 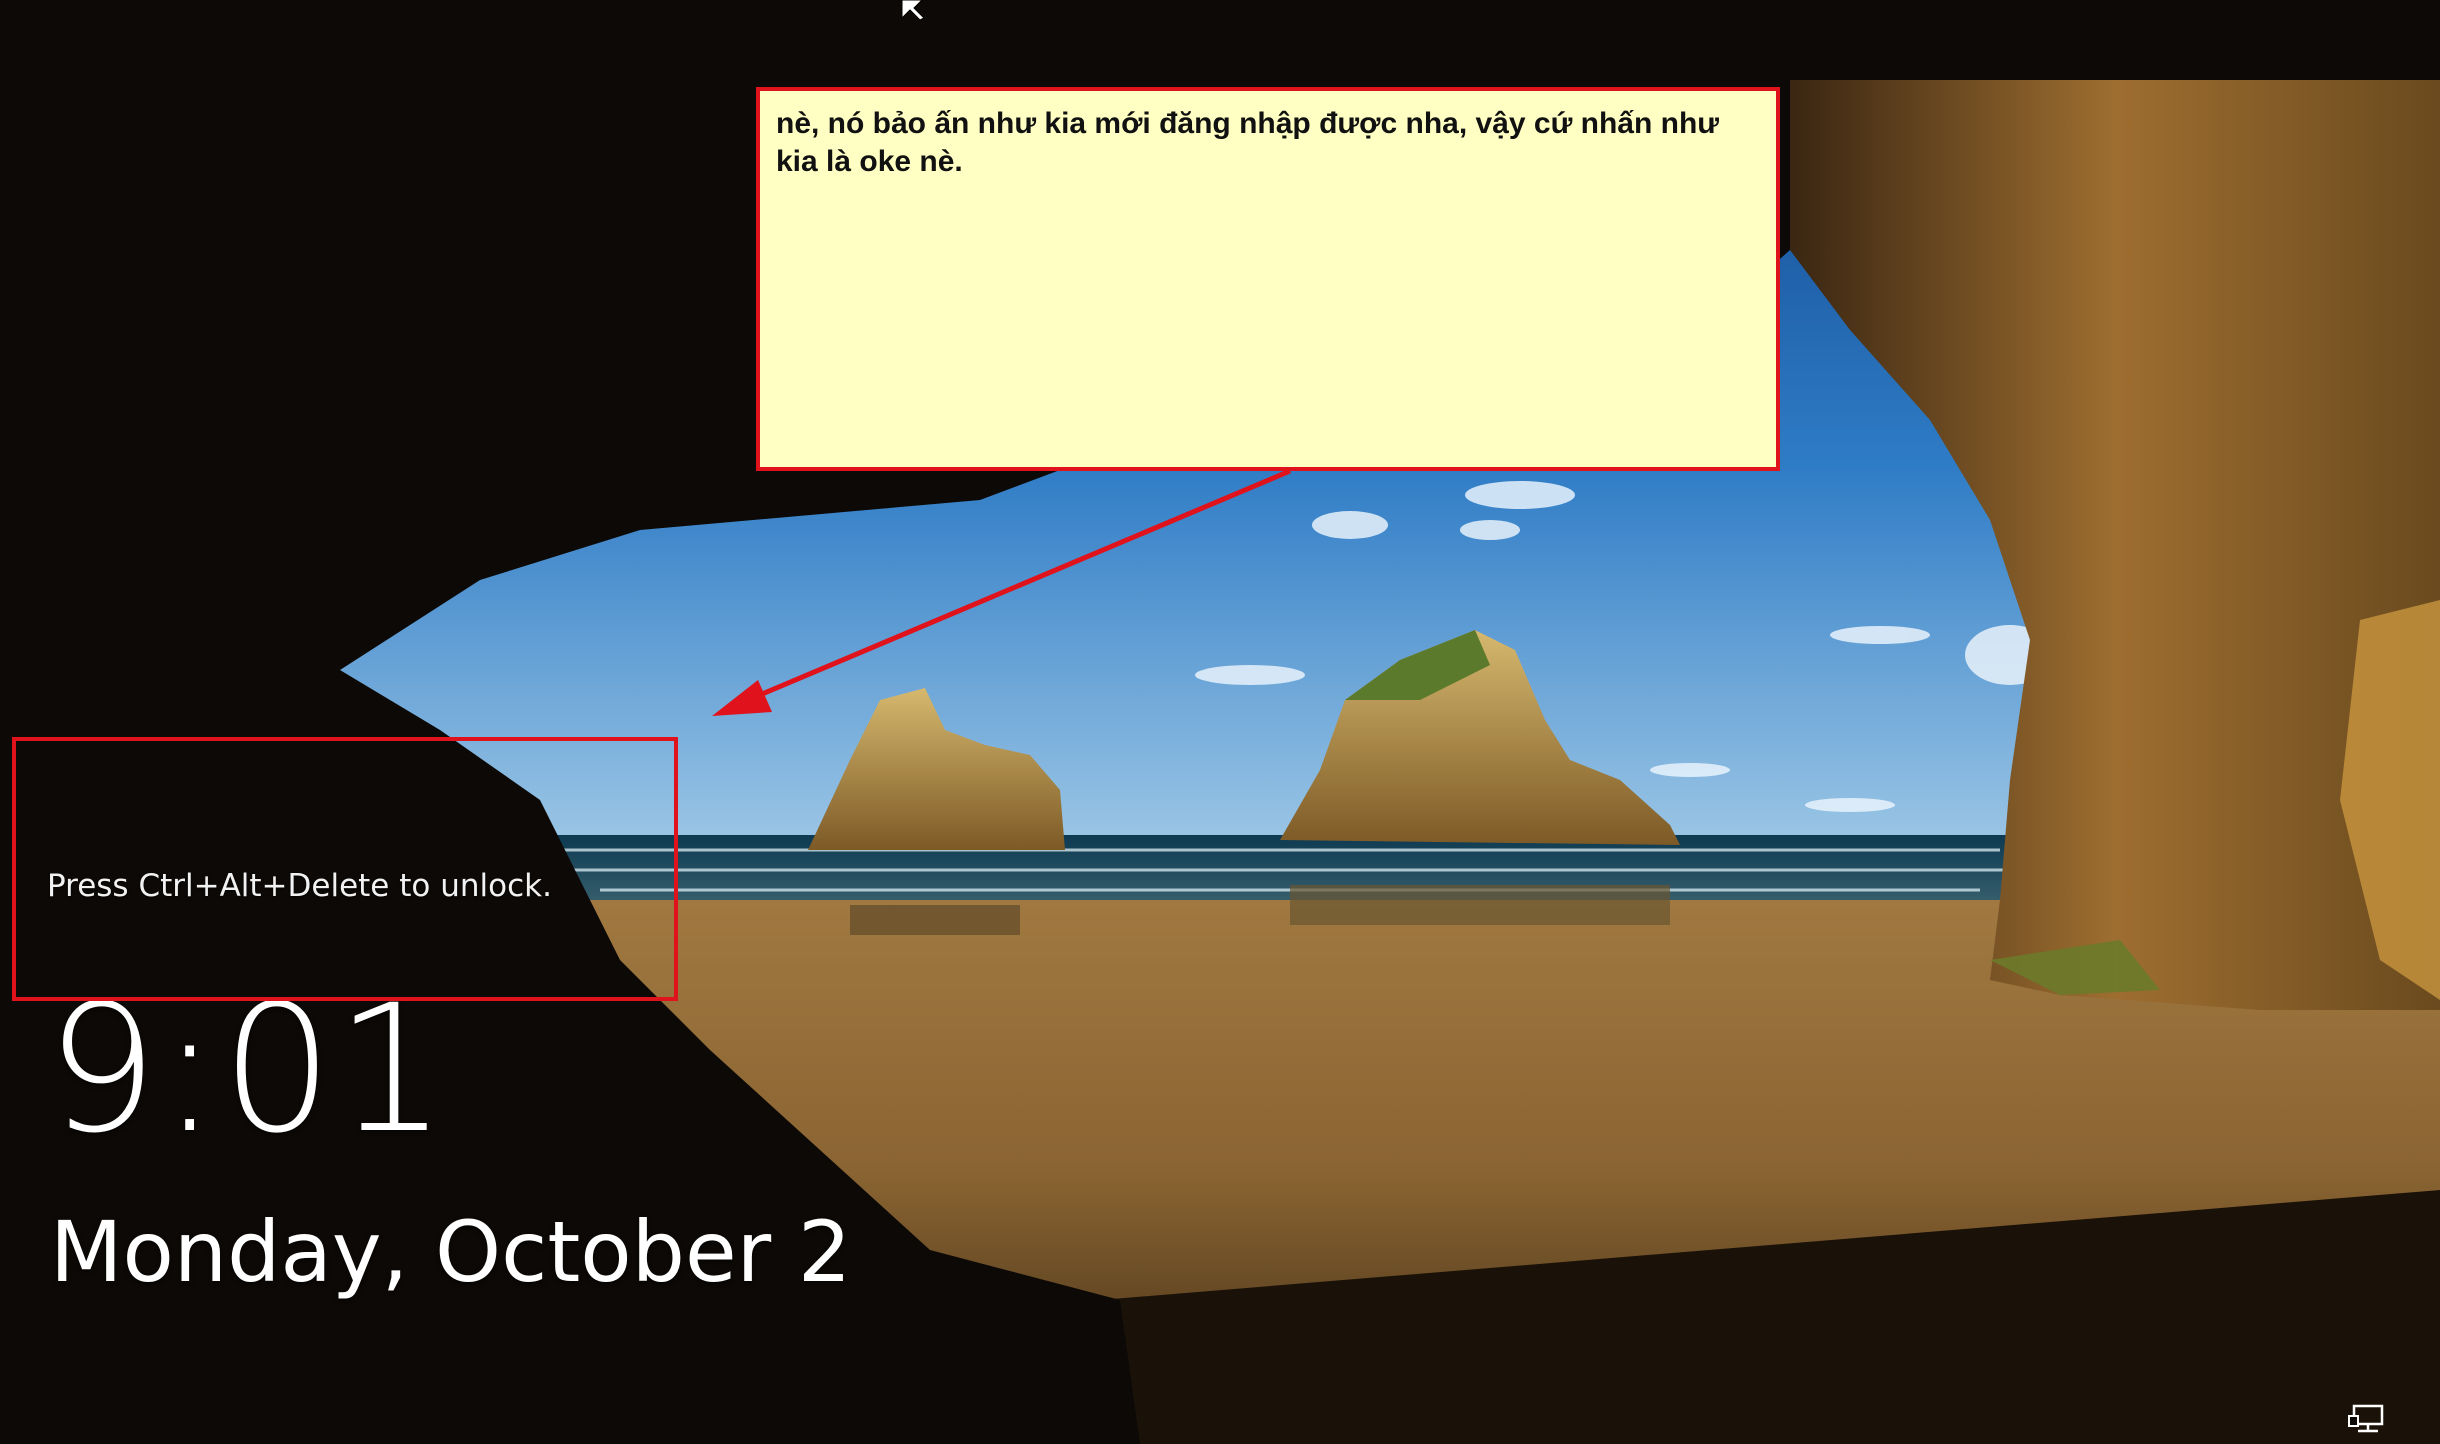 I want to click on clock-date: Monday, October 2, so click(x=451, y=1252).